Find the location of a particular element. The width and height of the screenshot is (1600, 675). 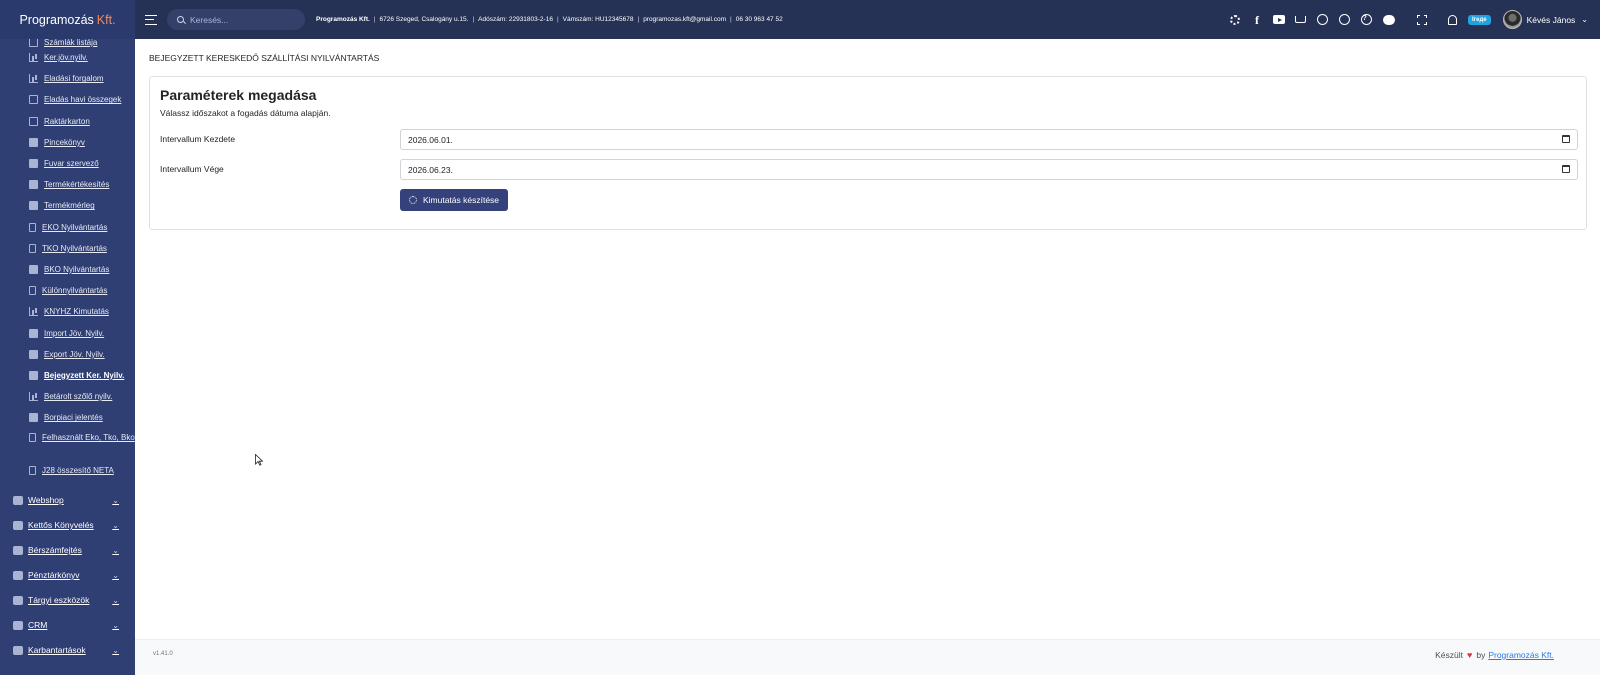

sidebar-section: Kettős Könyvelés ⌄ is located at coordinates (67, 525).